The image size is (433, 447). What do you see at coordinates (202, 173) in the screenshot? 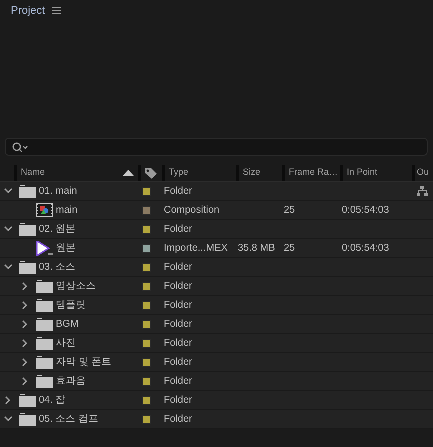
I see `column-header: Type` at bounding box center [202, 173].